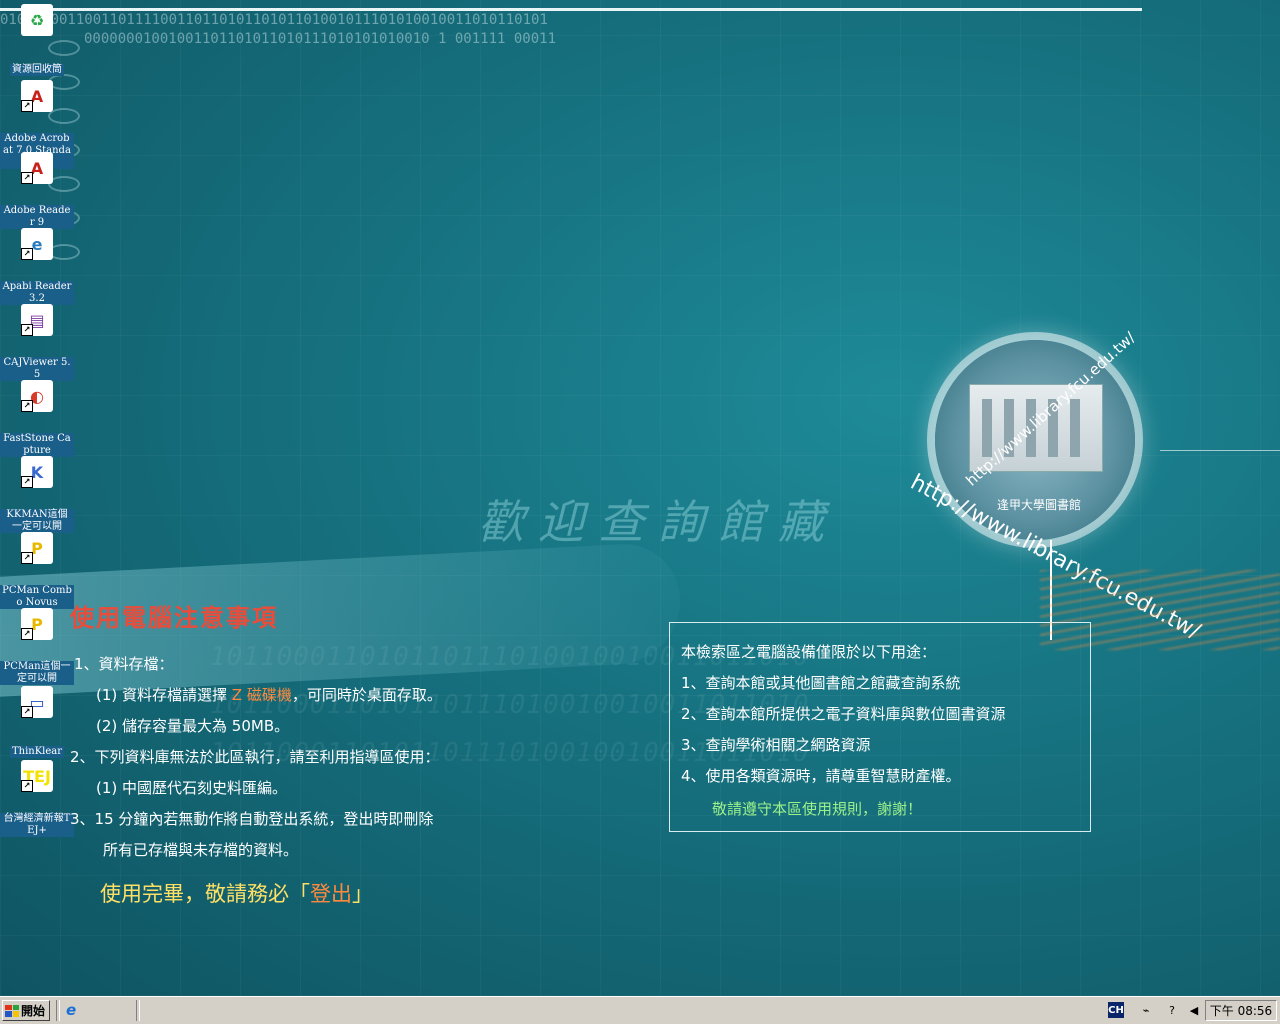 The height and width of the screenshot is (1024, 1280). What do you see at coordinates (843, 714) in the screenshot?
I see `usage-item-2: 2、查詢本館所提供之電子資料庫與數位圖書資源` at bounding box center [843, 714].